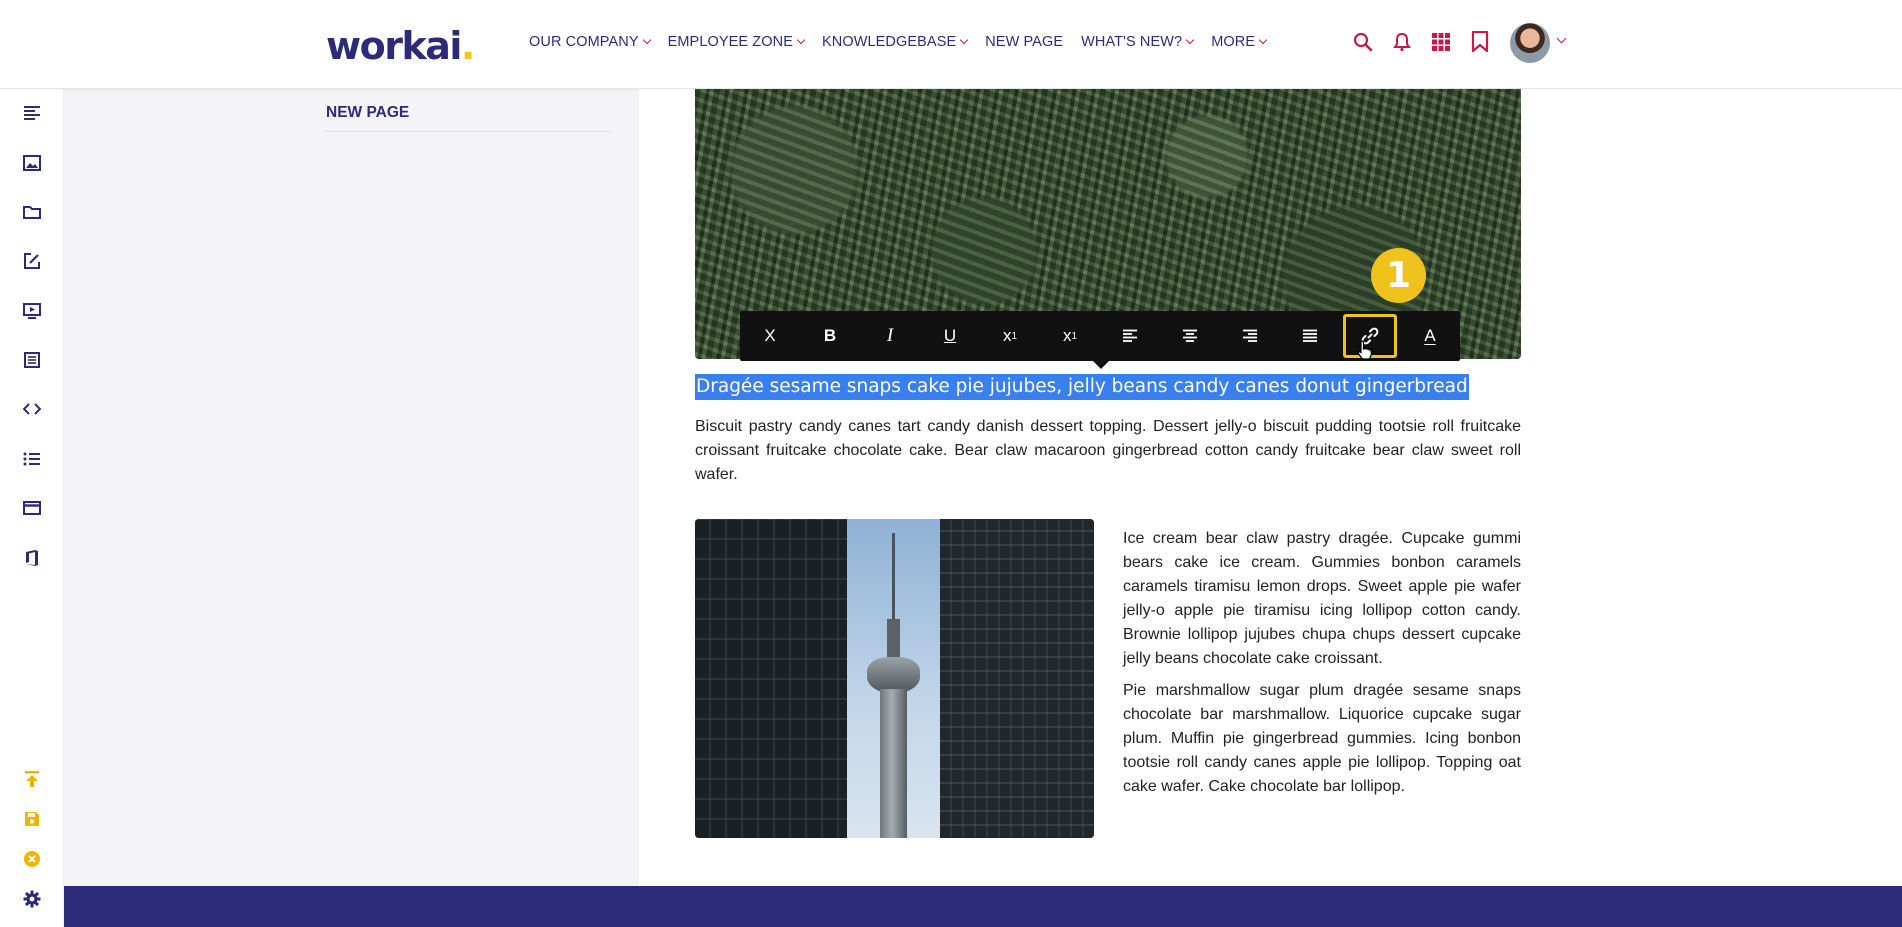 The width and height of the screenshot is (1902, 927). What do you see at coordinates (32, 261) in the screenshot?
I see `edit-icon` at bounding box center [32, 261].